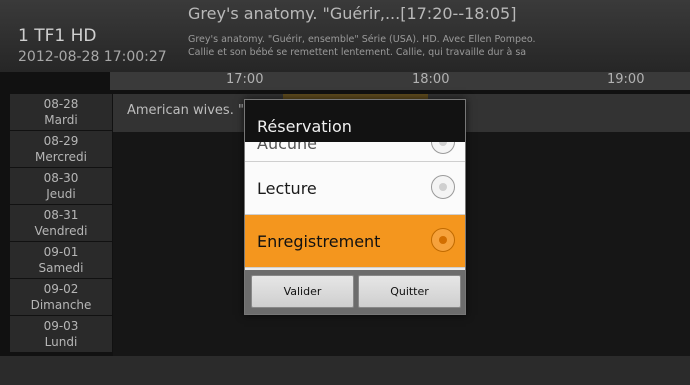 The height and width of the screenshot is (385, 690). I want to click on day-item: 09-01 Samedi, so click(61, 260).